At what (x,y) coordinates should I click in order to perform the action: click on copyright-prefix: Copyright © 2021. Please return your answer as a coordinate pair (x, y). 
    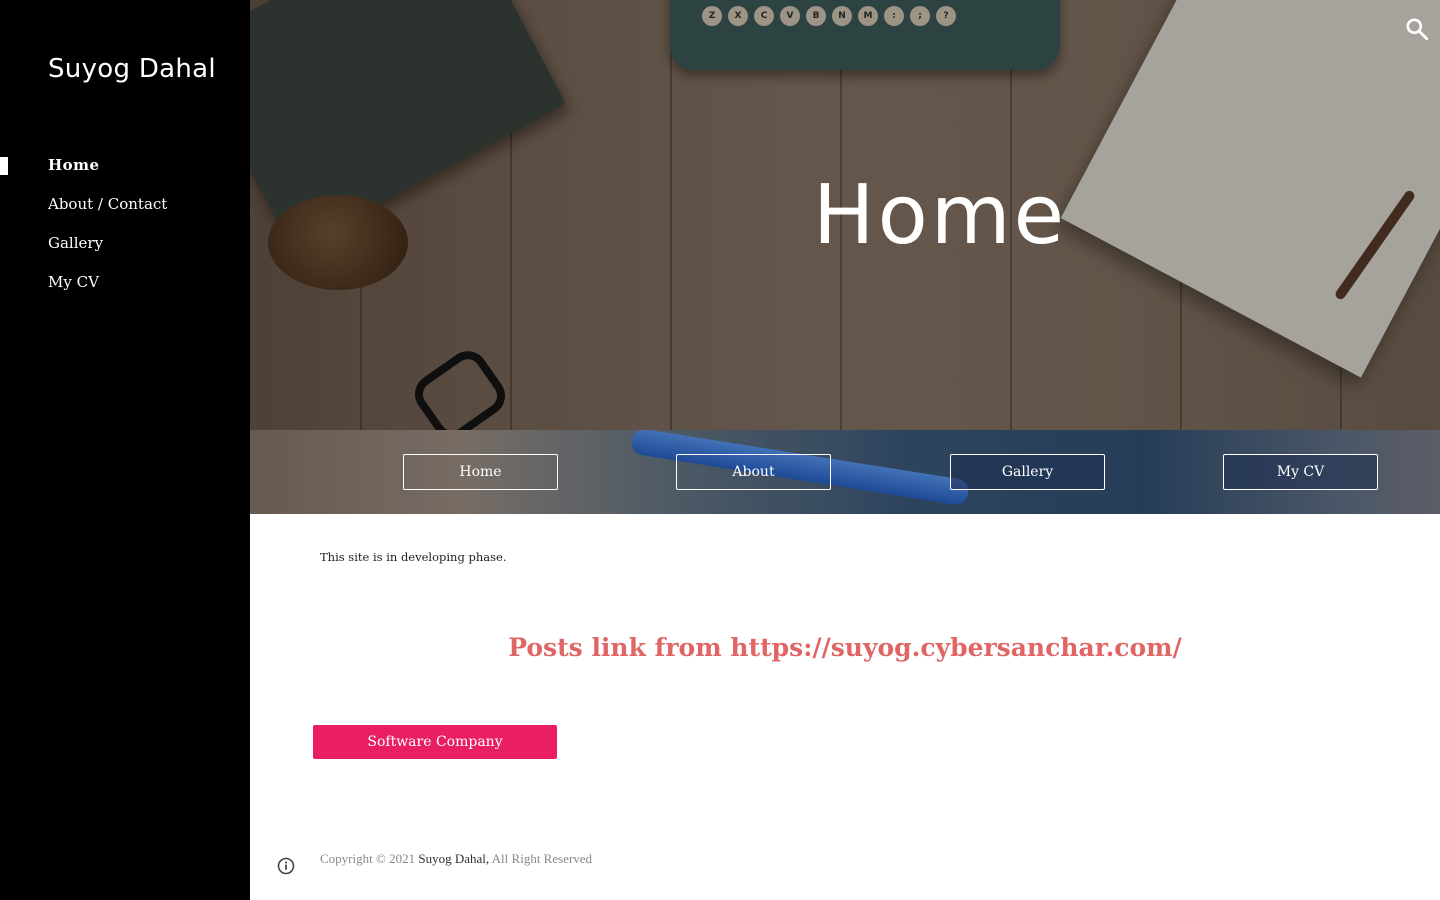
    Looking at the image, I should click on (369, 858).